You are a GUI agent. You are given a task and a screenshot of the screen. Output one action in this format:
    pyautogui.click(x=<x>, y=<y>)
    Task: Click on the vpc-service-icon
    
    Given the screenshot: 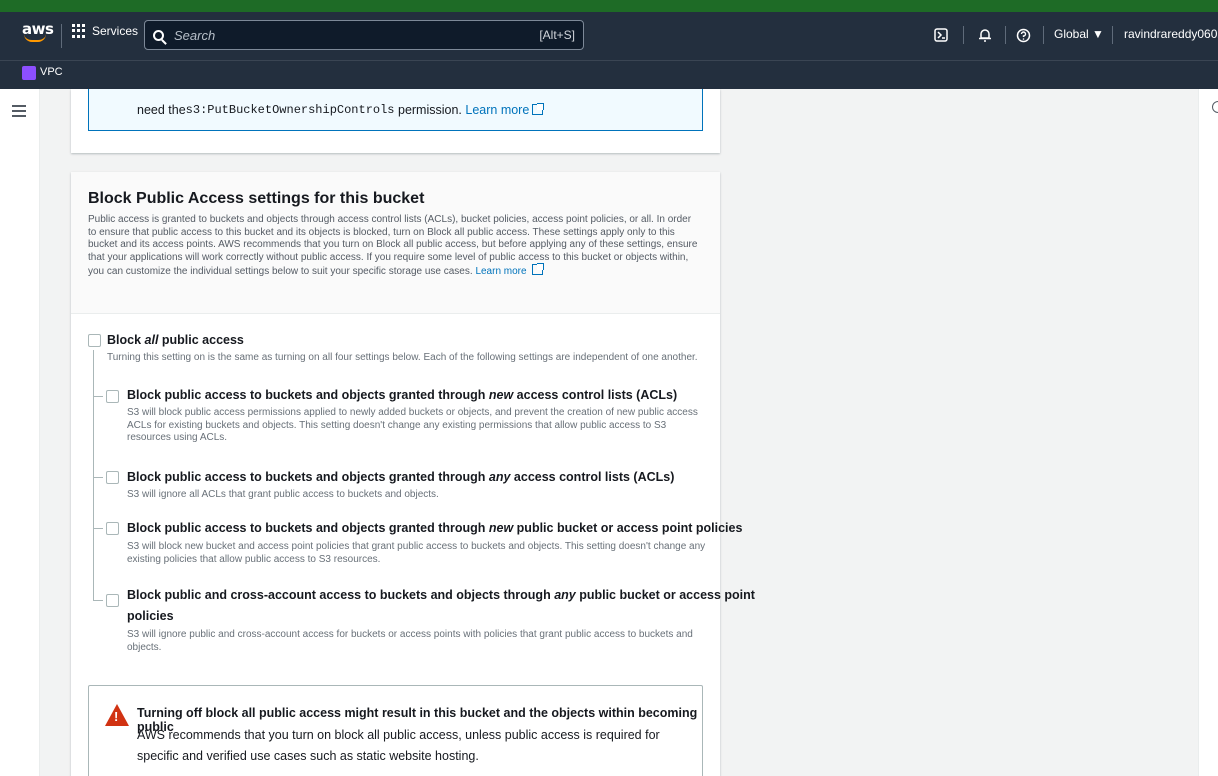 What is the action you would take?
    pyautogui.click(x=29, y=73)
    